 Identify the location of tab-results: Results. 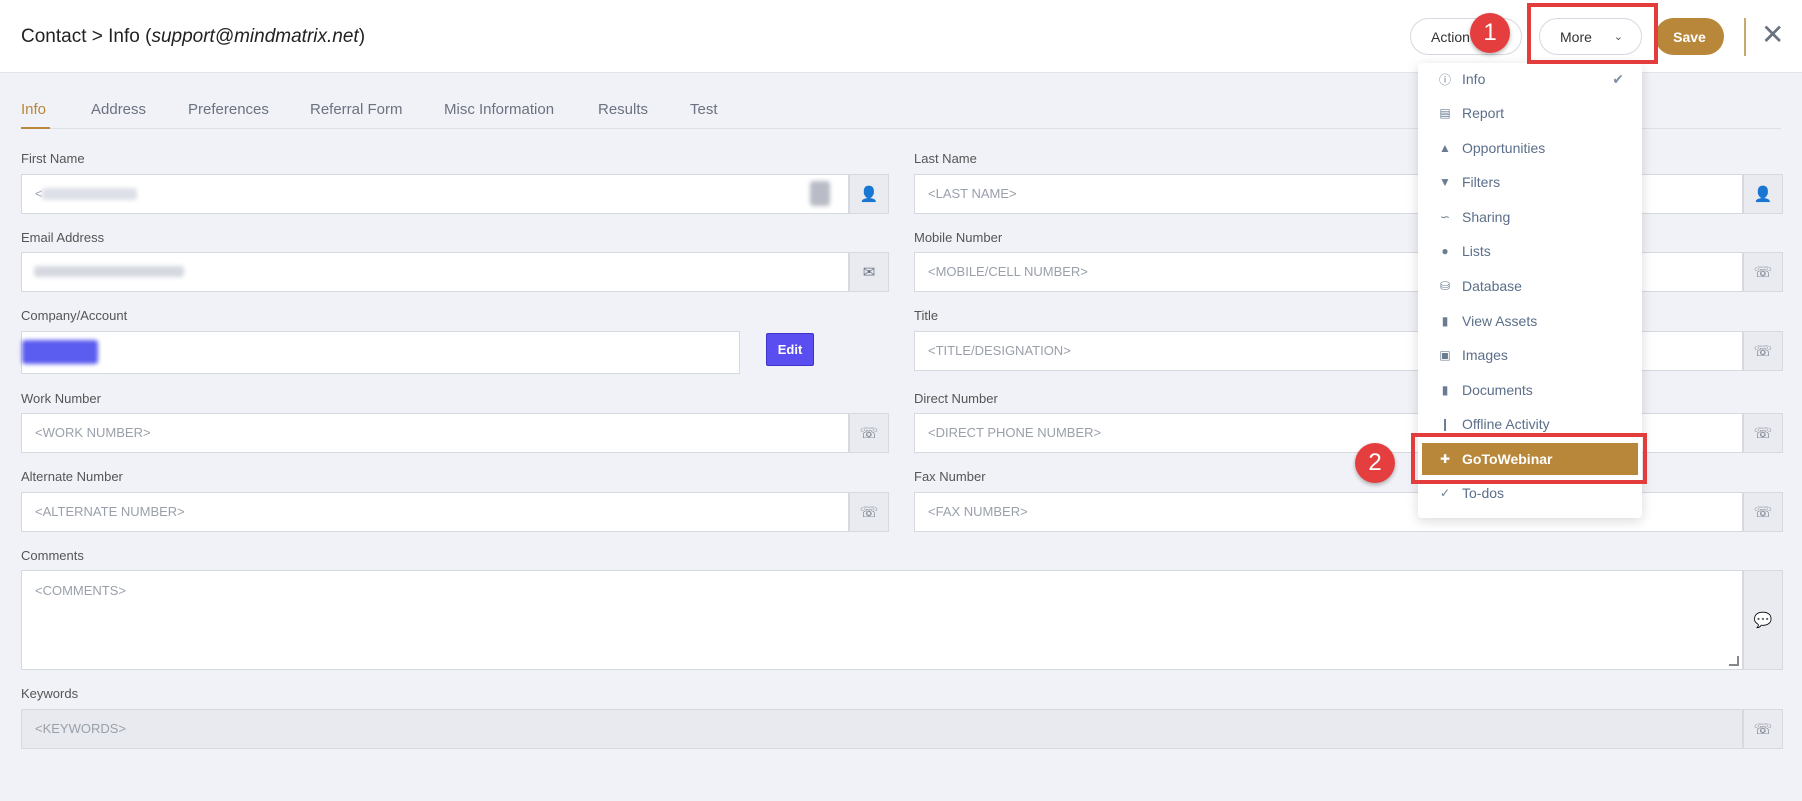
(623, 109).